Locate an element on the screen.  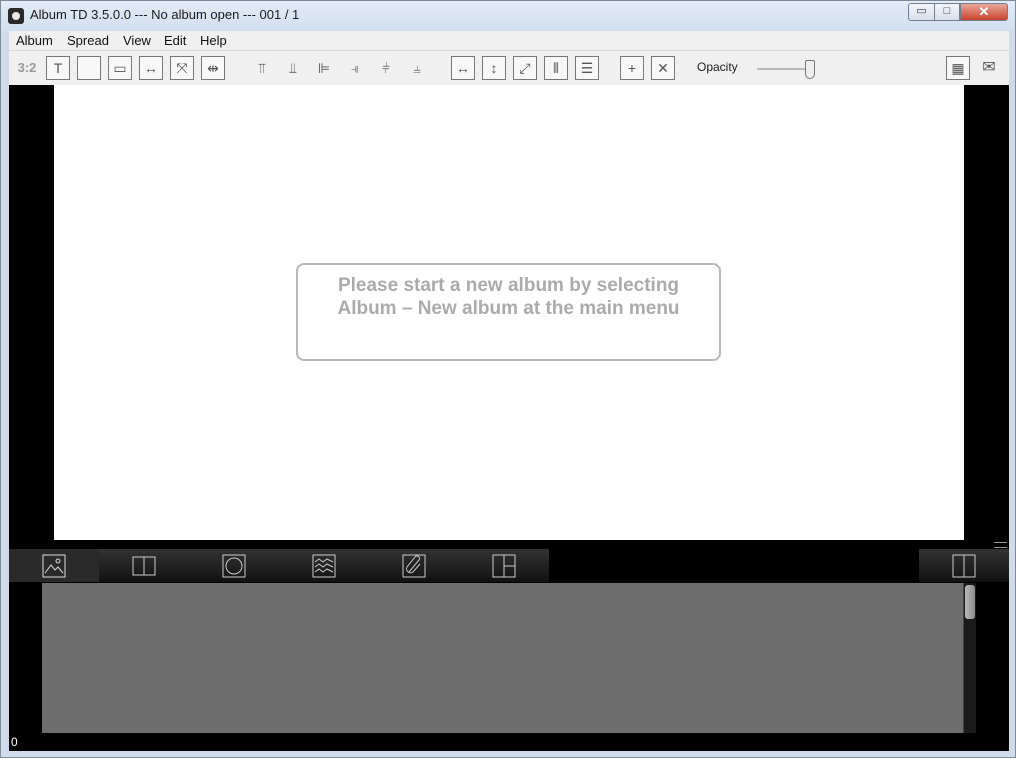
scrollbar-thumb is located at coordinates (970, 602).